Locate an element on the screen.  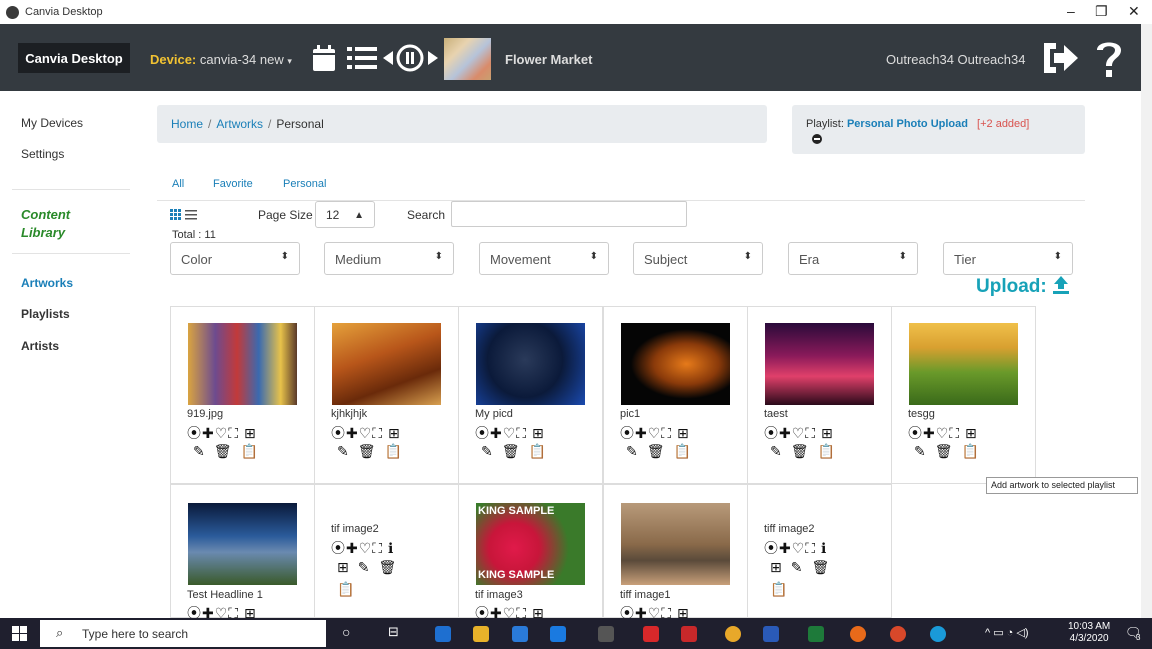
acrobat-icon is located at coordinates (651, 634).